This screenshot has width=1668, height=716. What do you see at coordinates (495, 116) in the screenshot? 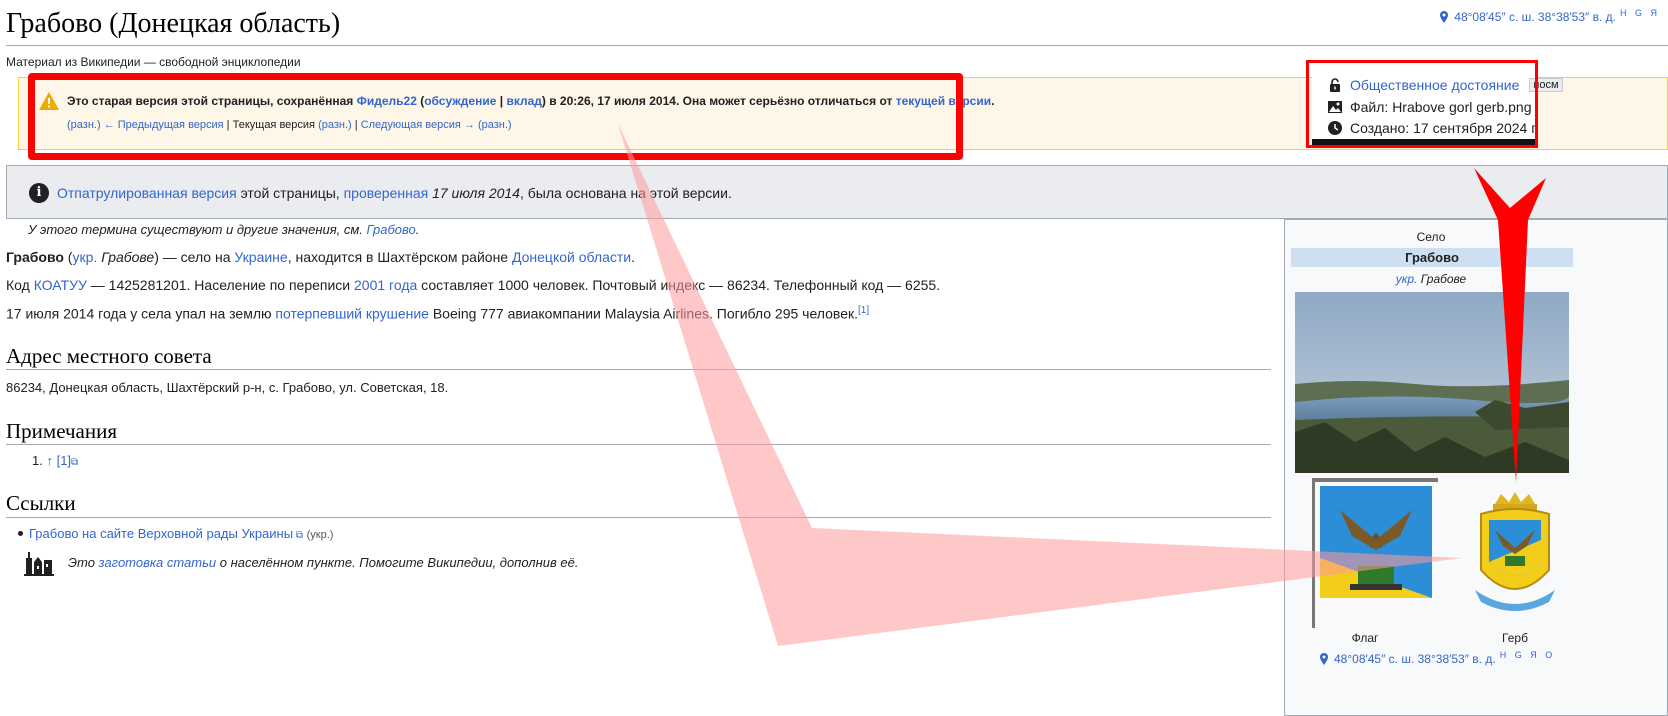
I see `red-highlight-box-revision` at bounding box center [495, 116].